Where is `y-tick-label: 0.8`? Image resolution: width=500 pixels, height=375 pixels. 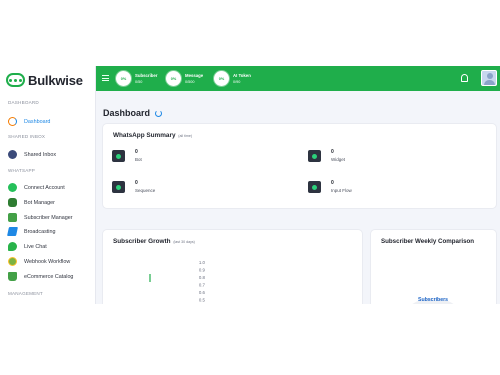
y-tick-label: 0.8 is located at coordinates (202, 277).